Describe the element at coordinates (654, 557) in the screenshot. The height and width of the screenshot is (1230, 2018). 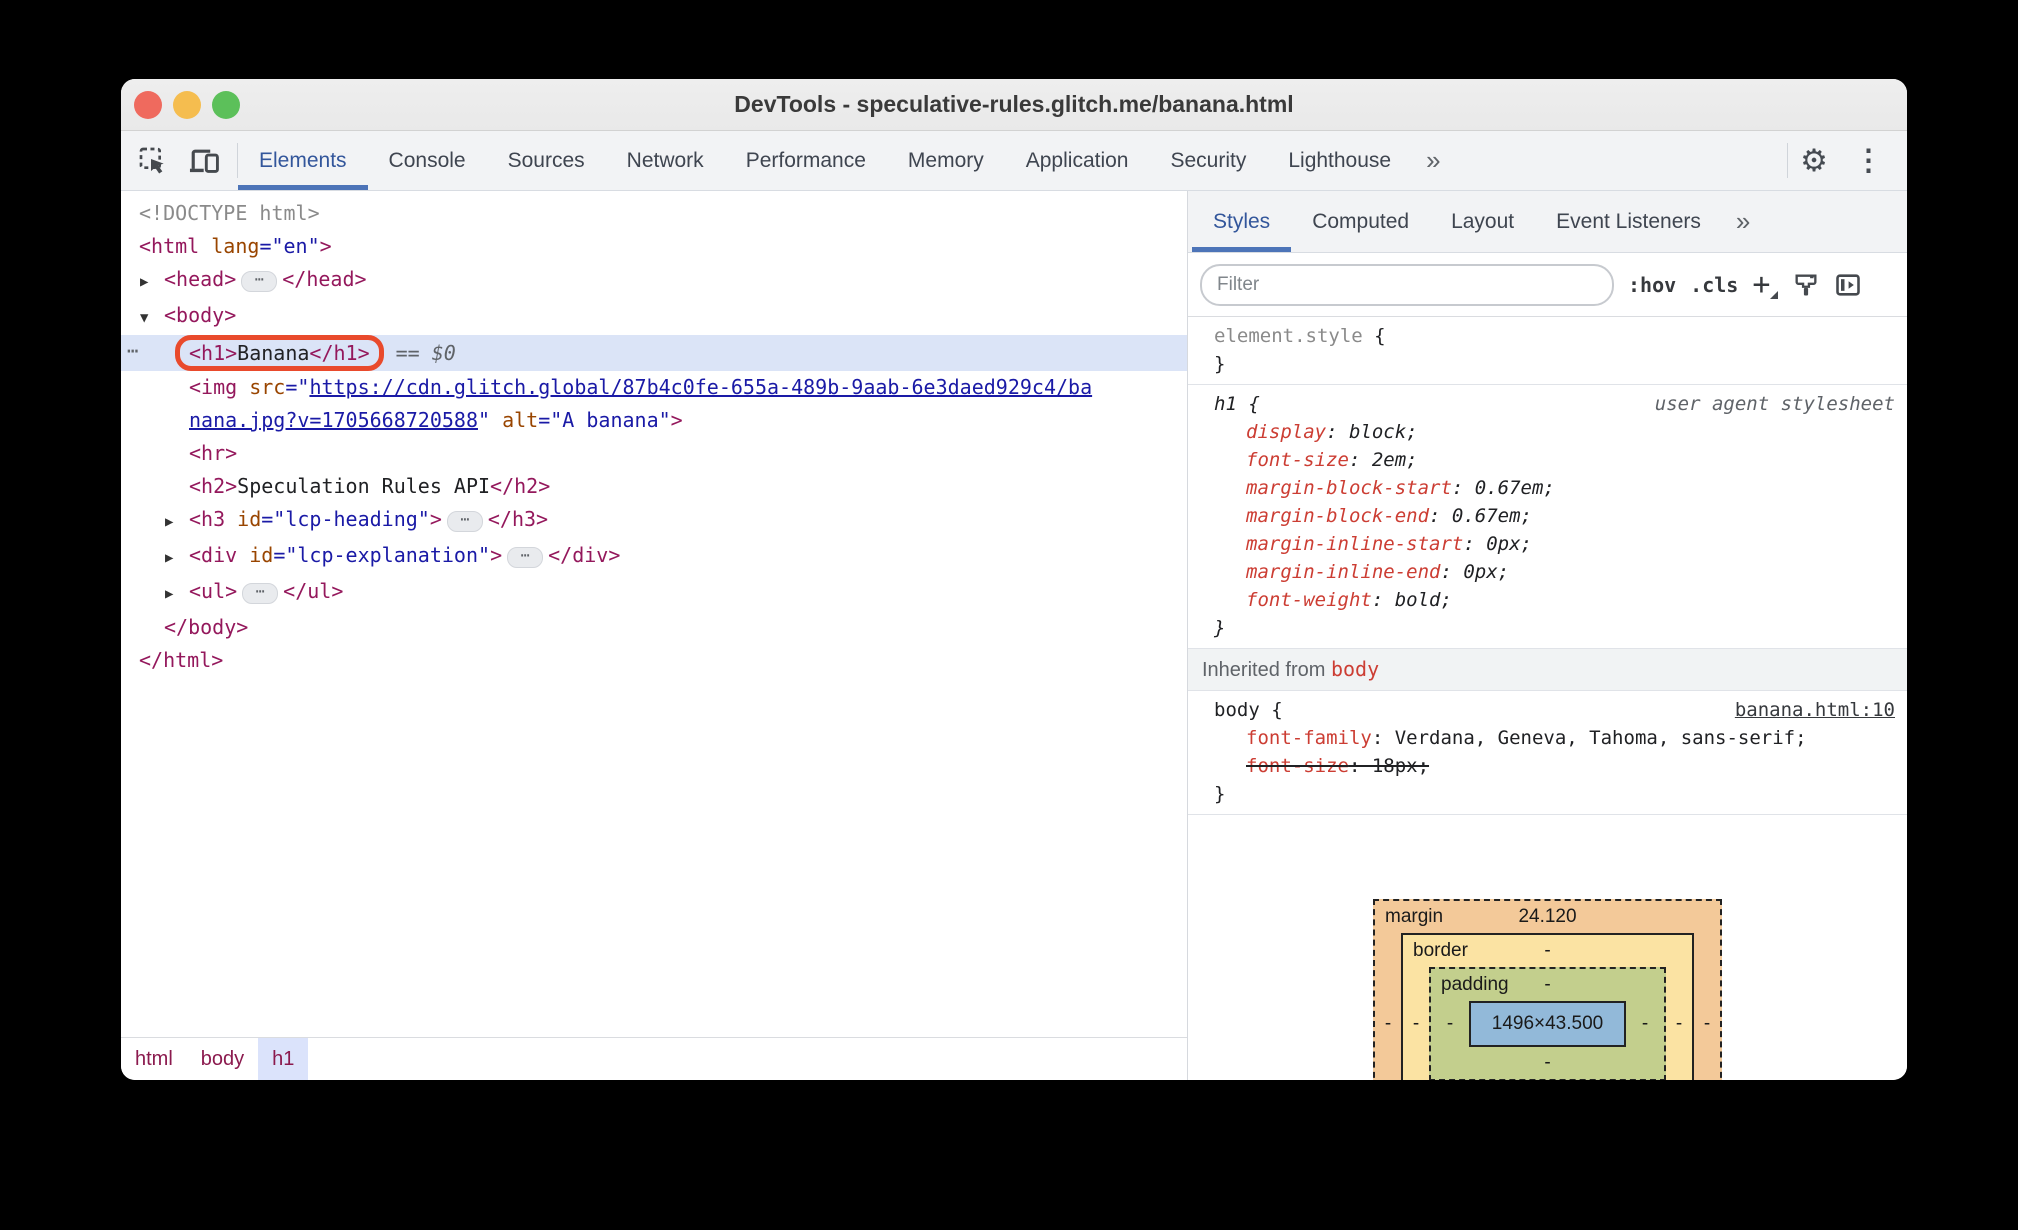
I see `tree-row: ▶ <div id="lcp-explanation"> ⋯ </div>` at that location.